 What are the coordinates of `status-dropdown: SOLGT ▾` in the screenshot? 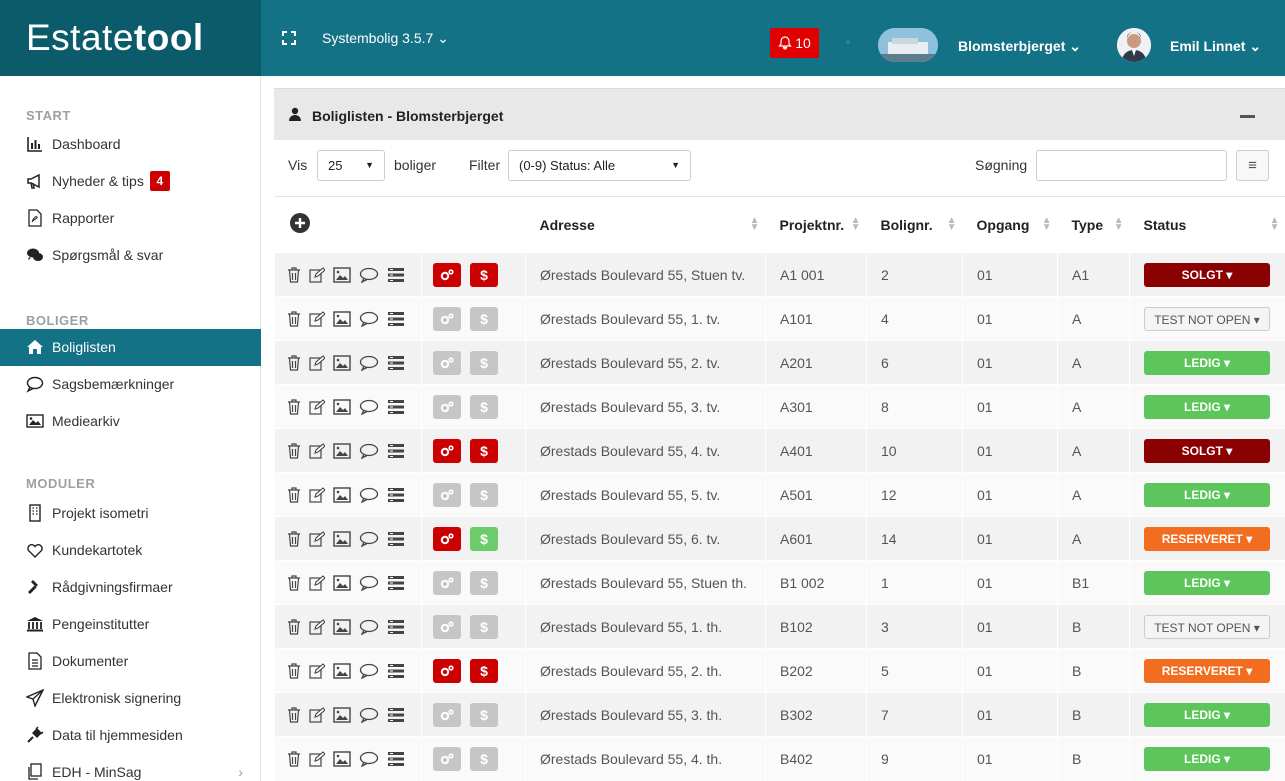 It's located at (1207, 450).